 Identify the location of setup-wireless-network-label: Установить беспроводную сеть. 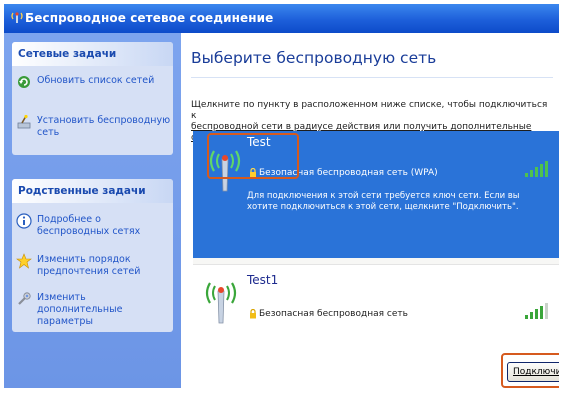
(104, 126).